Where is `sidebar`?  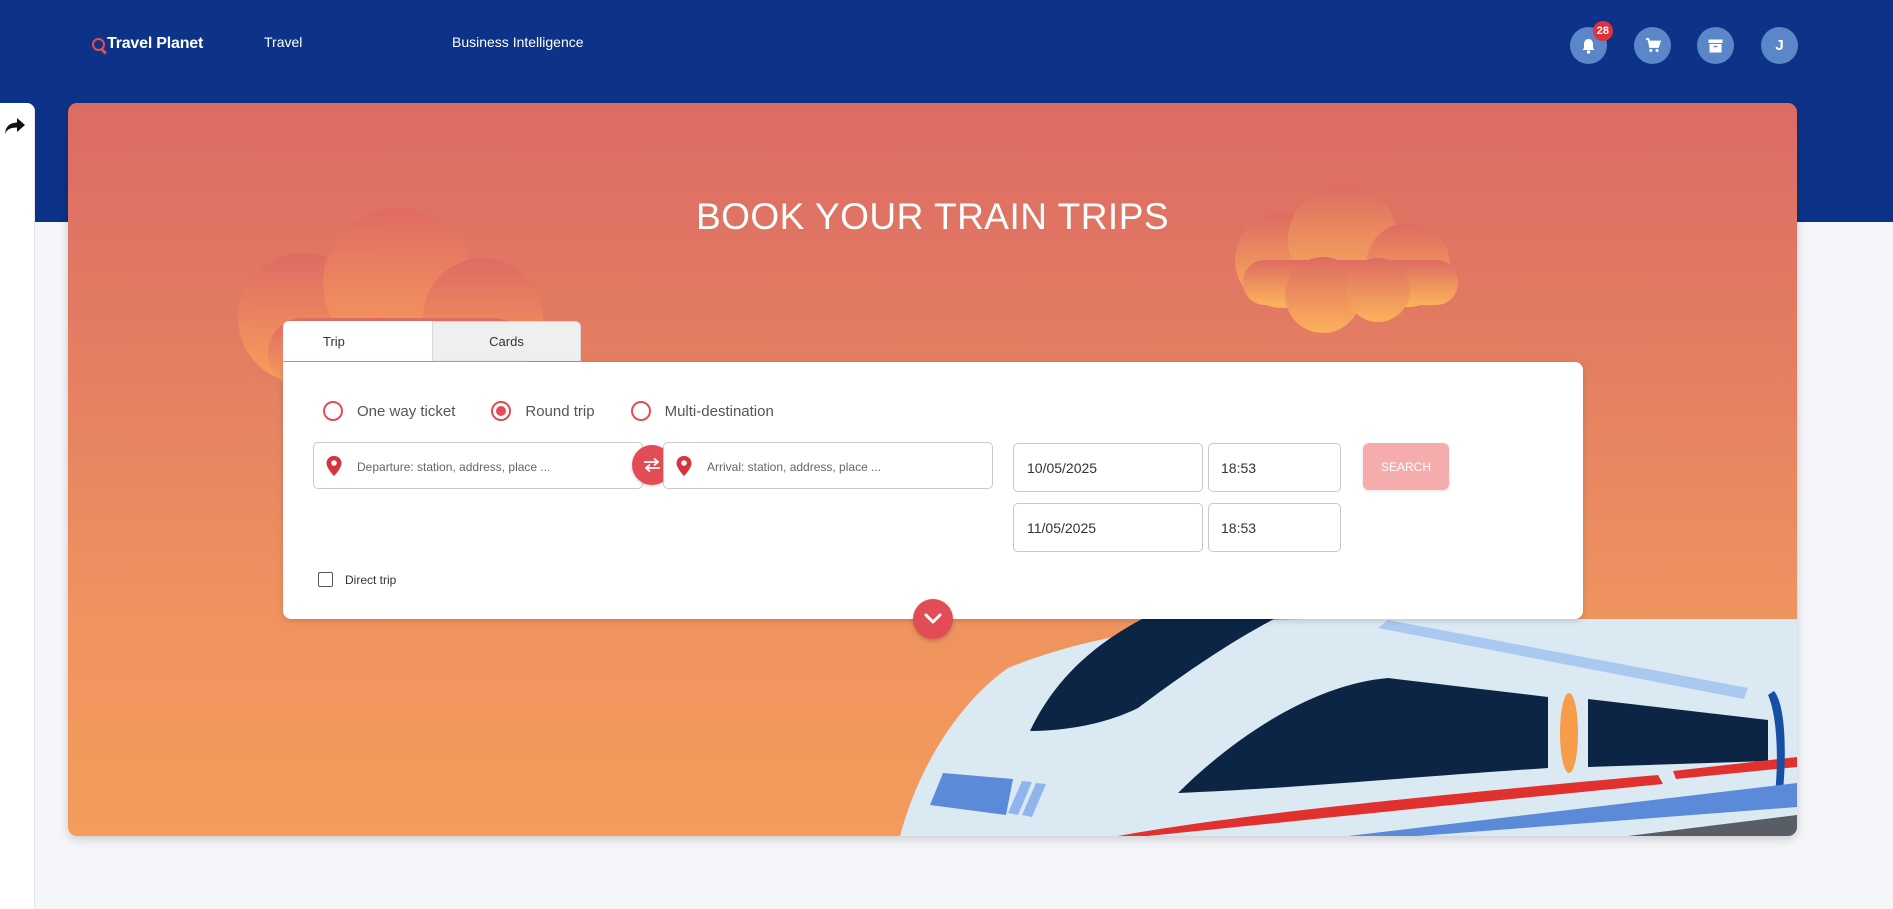 sidebar is located at coordinates (17, 506).